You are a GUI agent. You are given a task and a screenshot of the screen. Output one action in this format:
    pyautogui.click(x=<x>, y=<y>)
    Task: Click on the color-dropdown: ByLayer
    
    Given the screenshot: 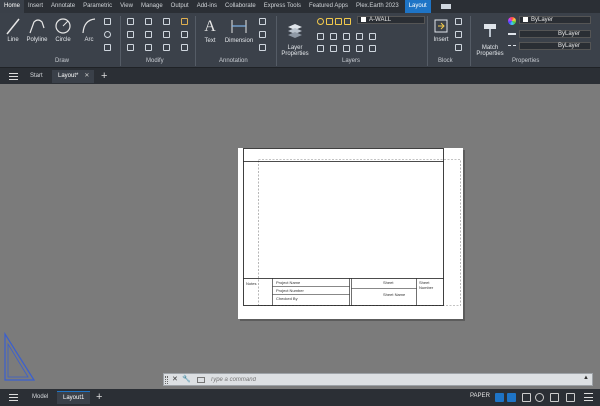 What is the action you would take?
    pyautogui.click(x=555, y=20)
    